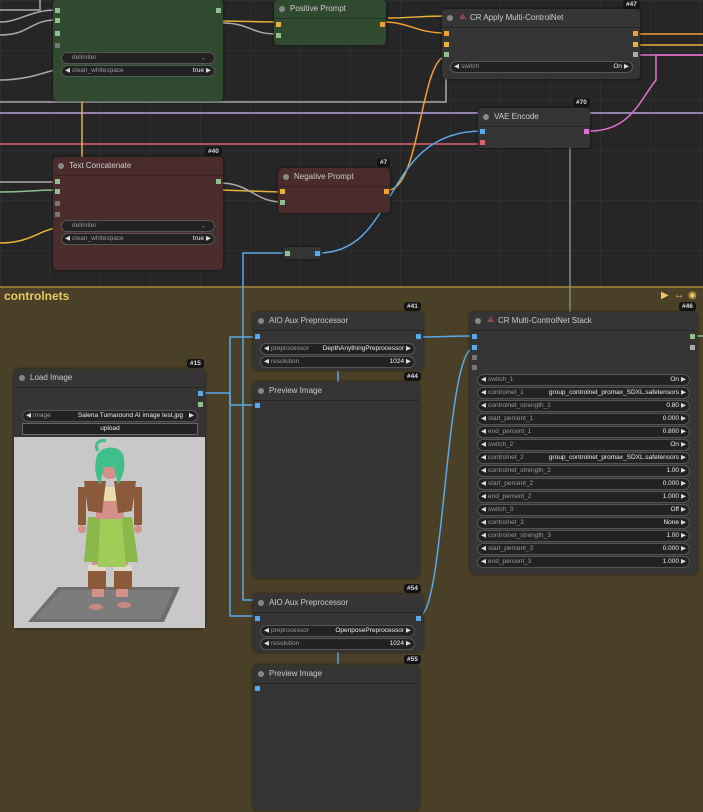 The height and width of the screenshot is (812, 703). What do you see at coordinates (583, 549) in the screenshot?
I see `stack-widget-start-percent-3: ◀ start_percent_3 0.000 ▶` at bounding box center [583, 549].